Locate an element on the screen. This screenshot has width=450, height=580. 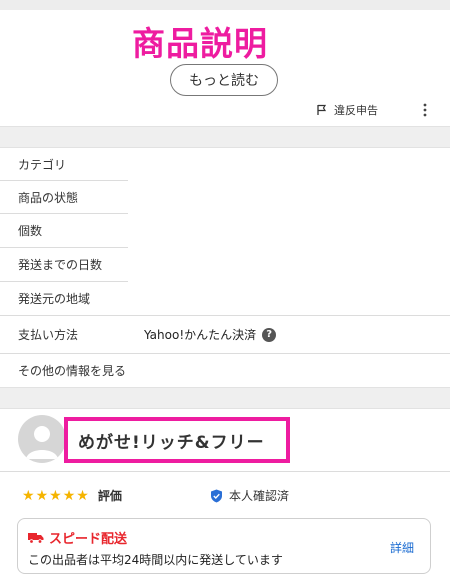
detail-label: カテゴリ is located at coordinates (42, 164).